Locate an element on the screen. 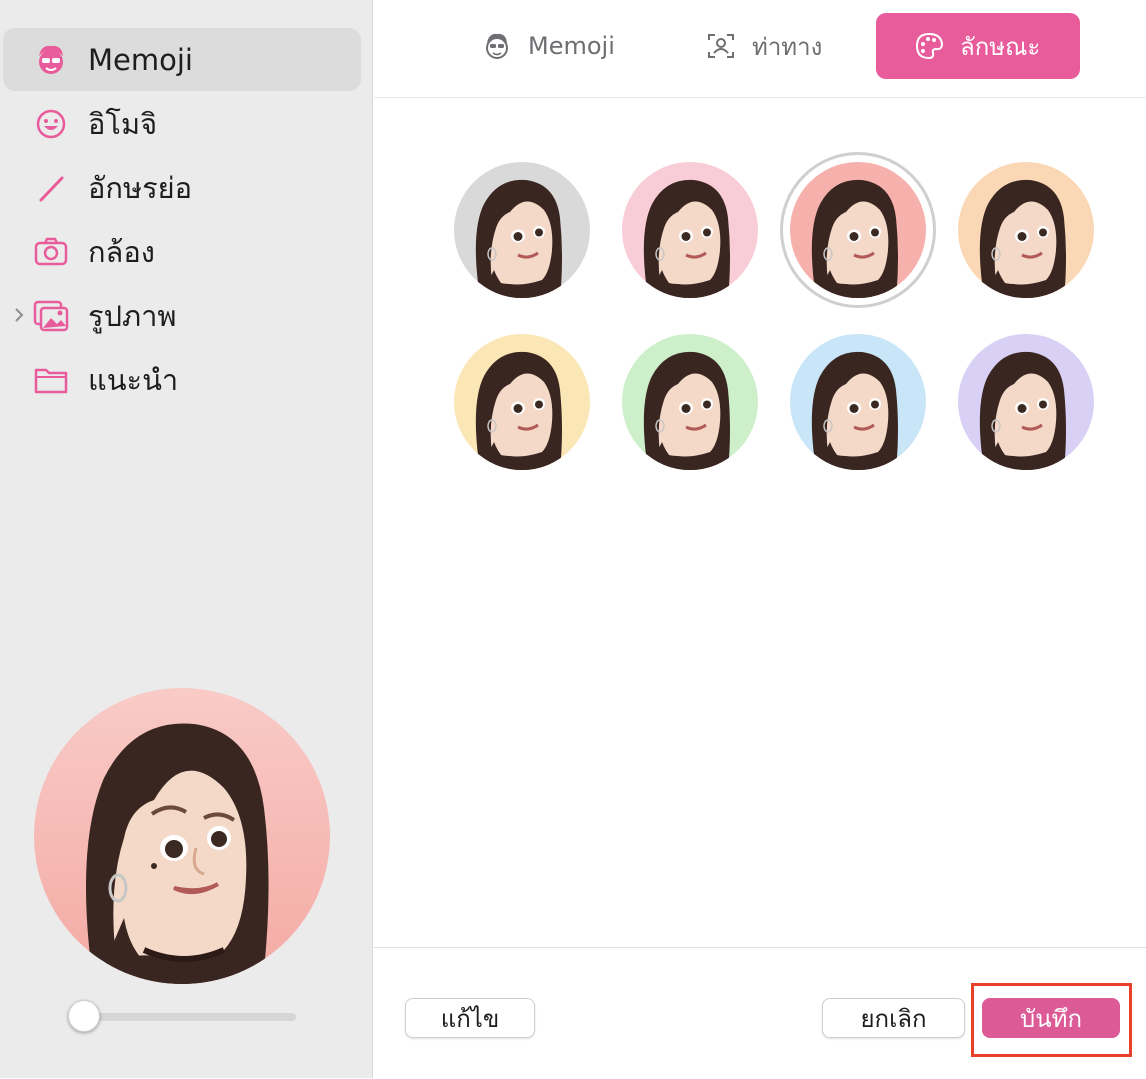 This screenshot has width=1146, height=1079. sidebar-item-label: รูปภาพ is located at coordinates (132, 315).